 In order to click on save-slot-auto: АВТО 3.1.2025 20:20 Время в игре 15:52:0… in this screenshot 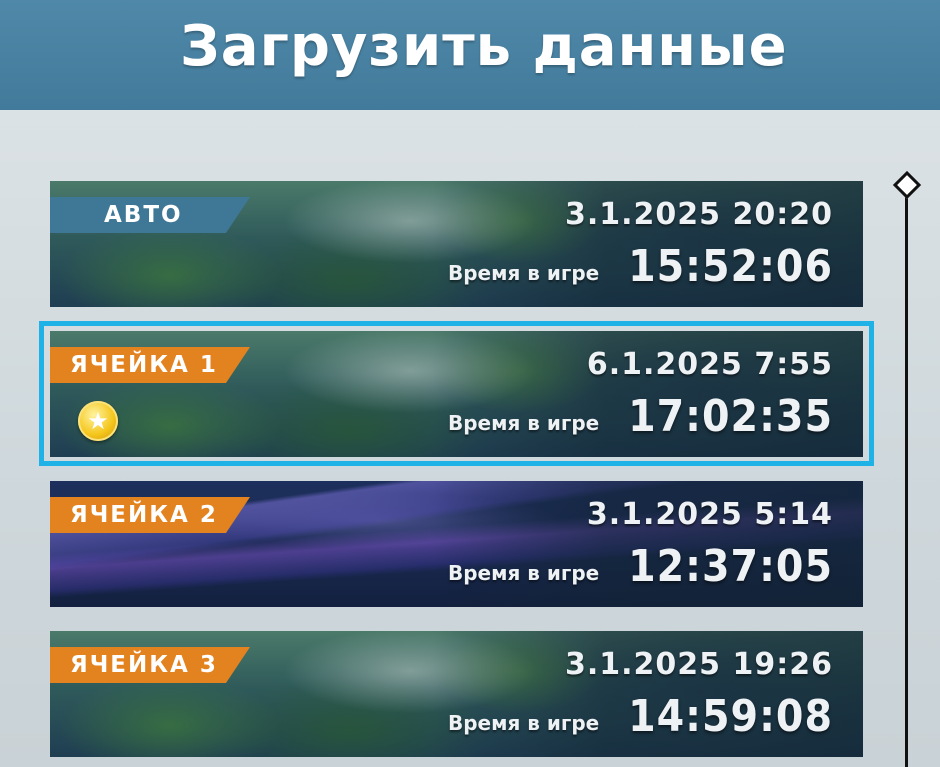, I will do `click(456, 244)`.